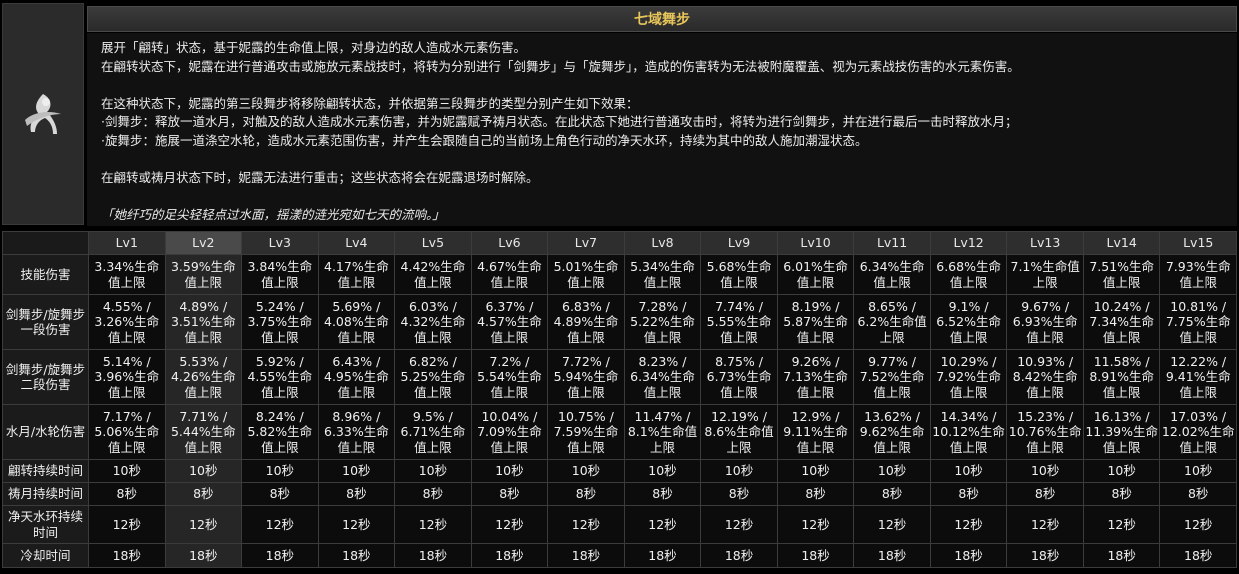 This screenshot has width=1239, height=574. What do you see at coordinates (356, 243) in the screenshot?
I see `level-header-4: Lv4` at bounding box center [356, 243].